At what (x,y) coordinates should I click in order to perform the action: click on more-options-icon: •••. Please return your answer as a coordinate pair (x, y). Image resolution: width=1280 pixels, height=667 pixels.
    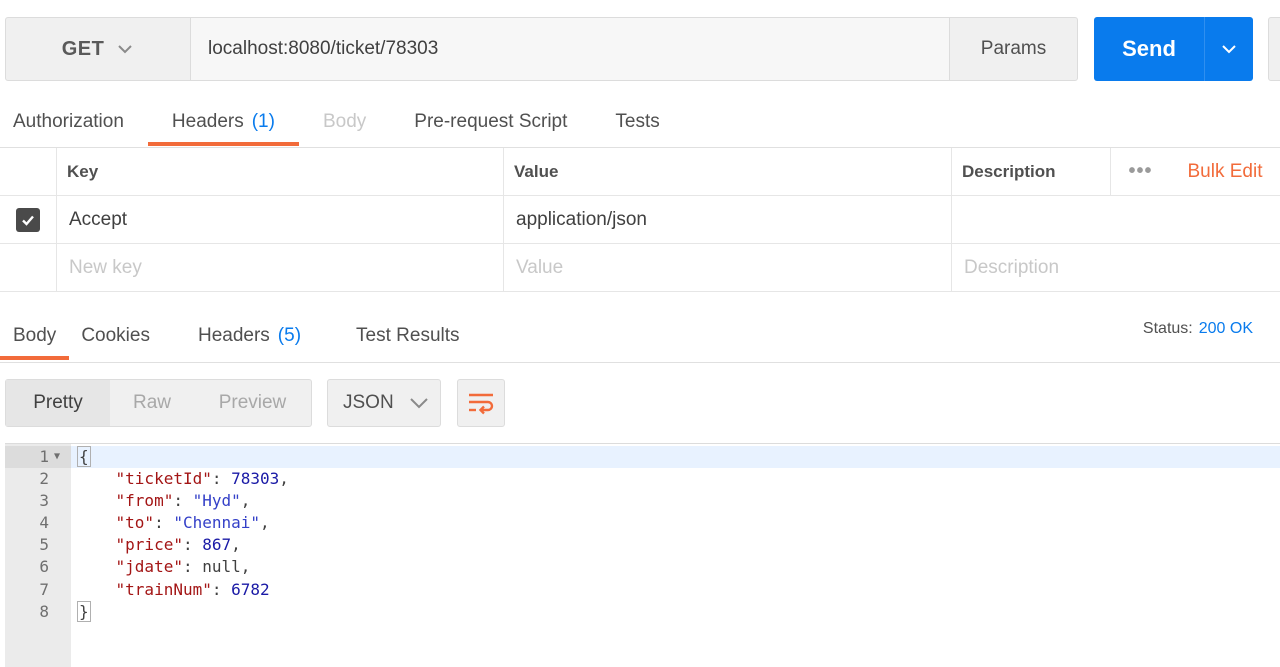
    Looking at the image, I should click on (1140, 171).